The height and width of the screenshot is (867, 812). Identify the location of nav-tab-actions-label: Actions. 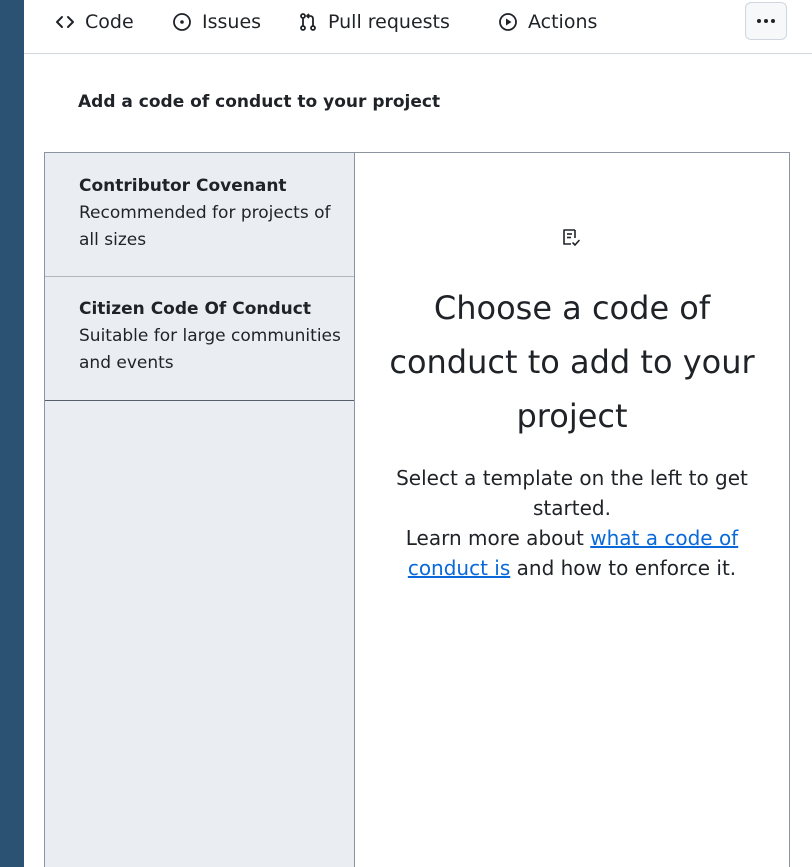
(563, 22).